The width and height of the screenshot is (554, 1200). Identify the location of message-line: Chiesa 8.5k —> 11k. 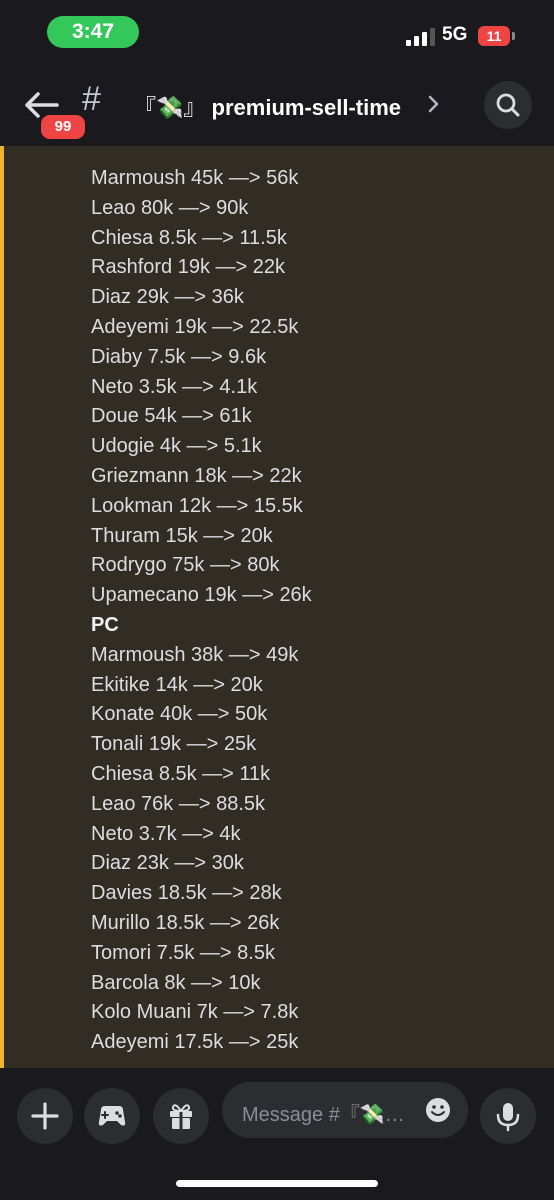
(181, 773).